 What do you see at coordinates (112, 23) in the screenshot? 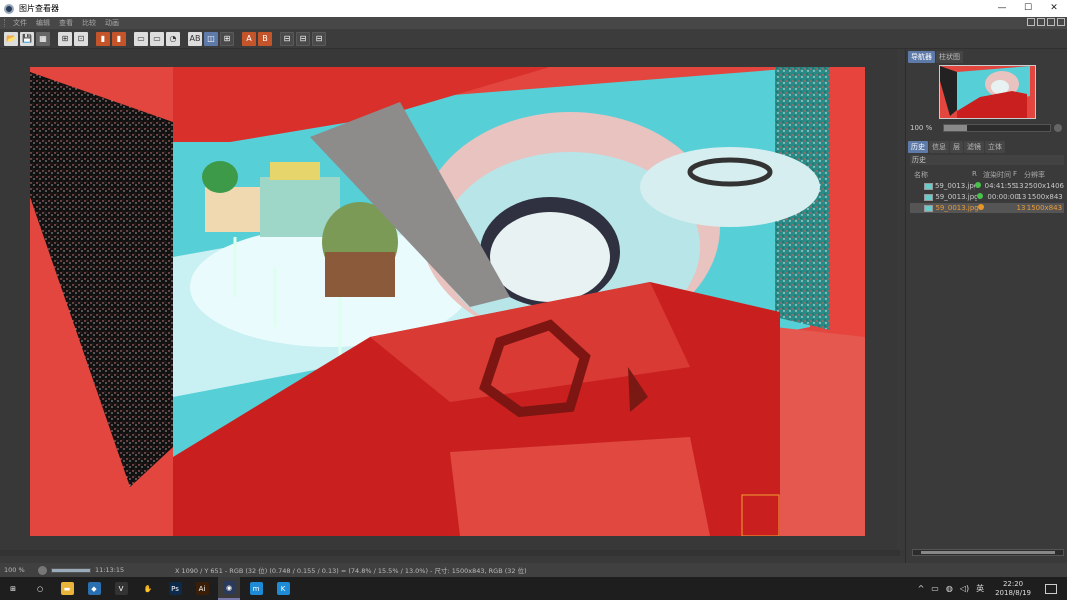
I see `menu-animation: 动画` at bounding box center [112, 23].